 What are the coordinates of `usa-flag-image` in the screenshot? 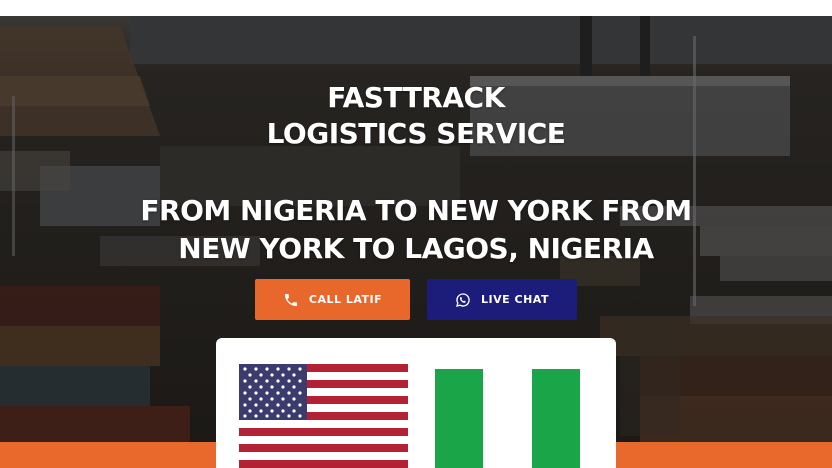 It's located at (323, 416).